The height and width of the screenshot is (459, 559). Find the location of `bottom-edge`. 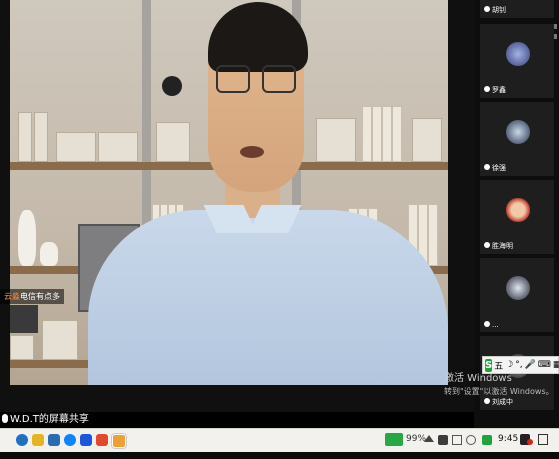

bottom-edge is located at coordinates (279, 455).